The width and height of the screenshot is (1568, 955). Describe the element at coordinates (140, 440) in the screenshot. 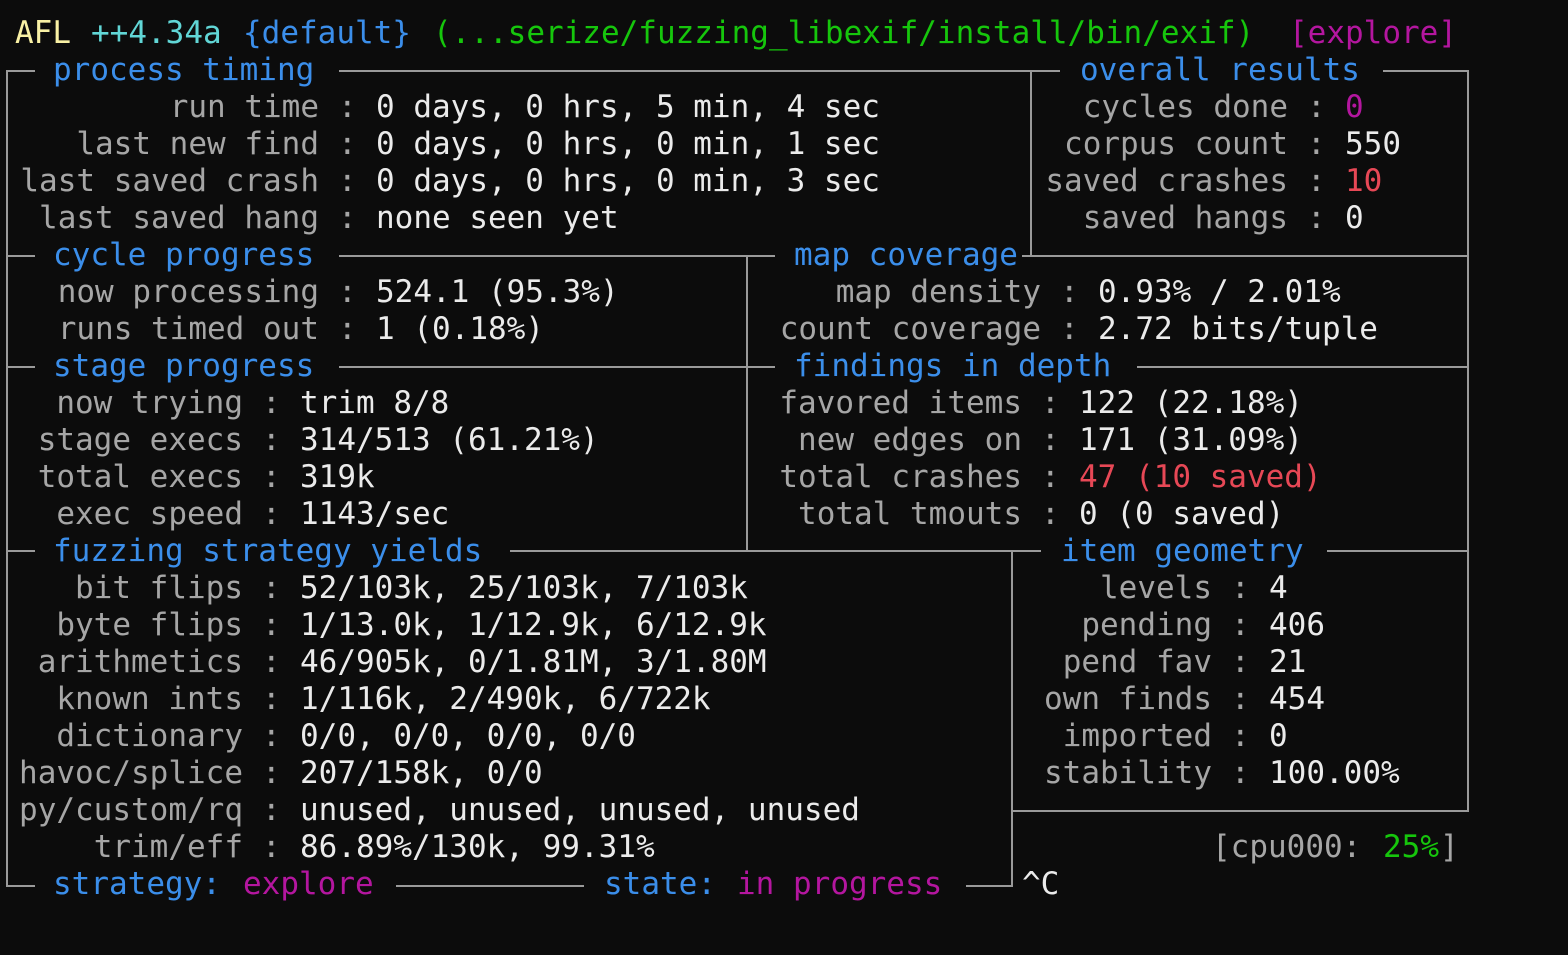

I see `stage-execs-label: stage execs` at that location.